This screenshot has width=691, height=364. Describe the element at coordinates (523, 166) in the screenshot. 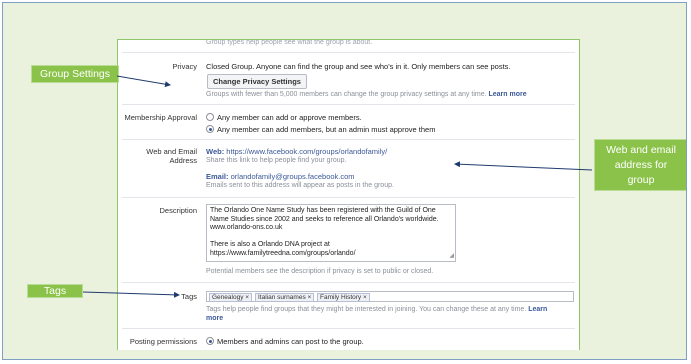

I see `web-email-arrow` at that location.